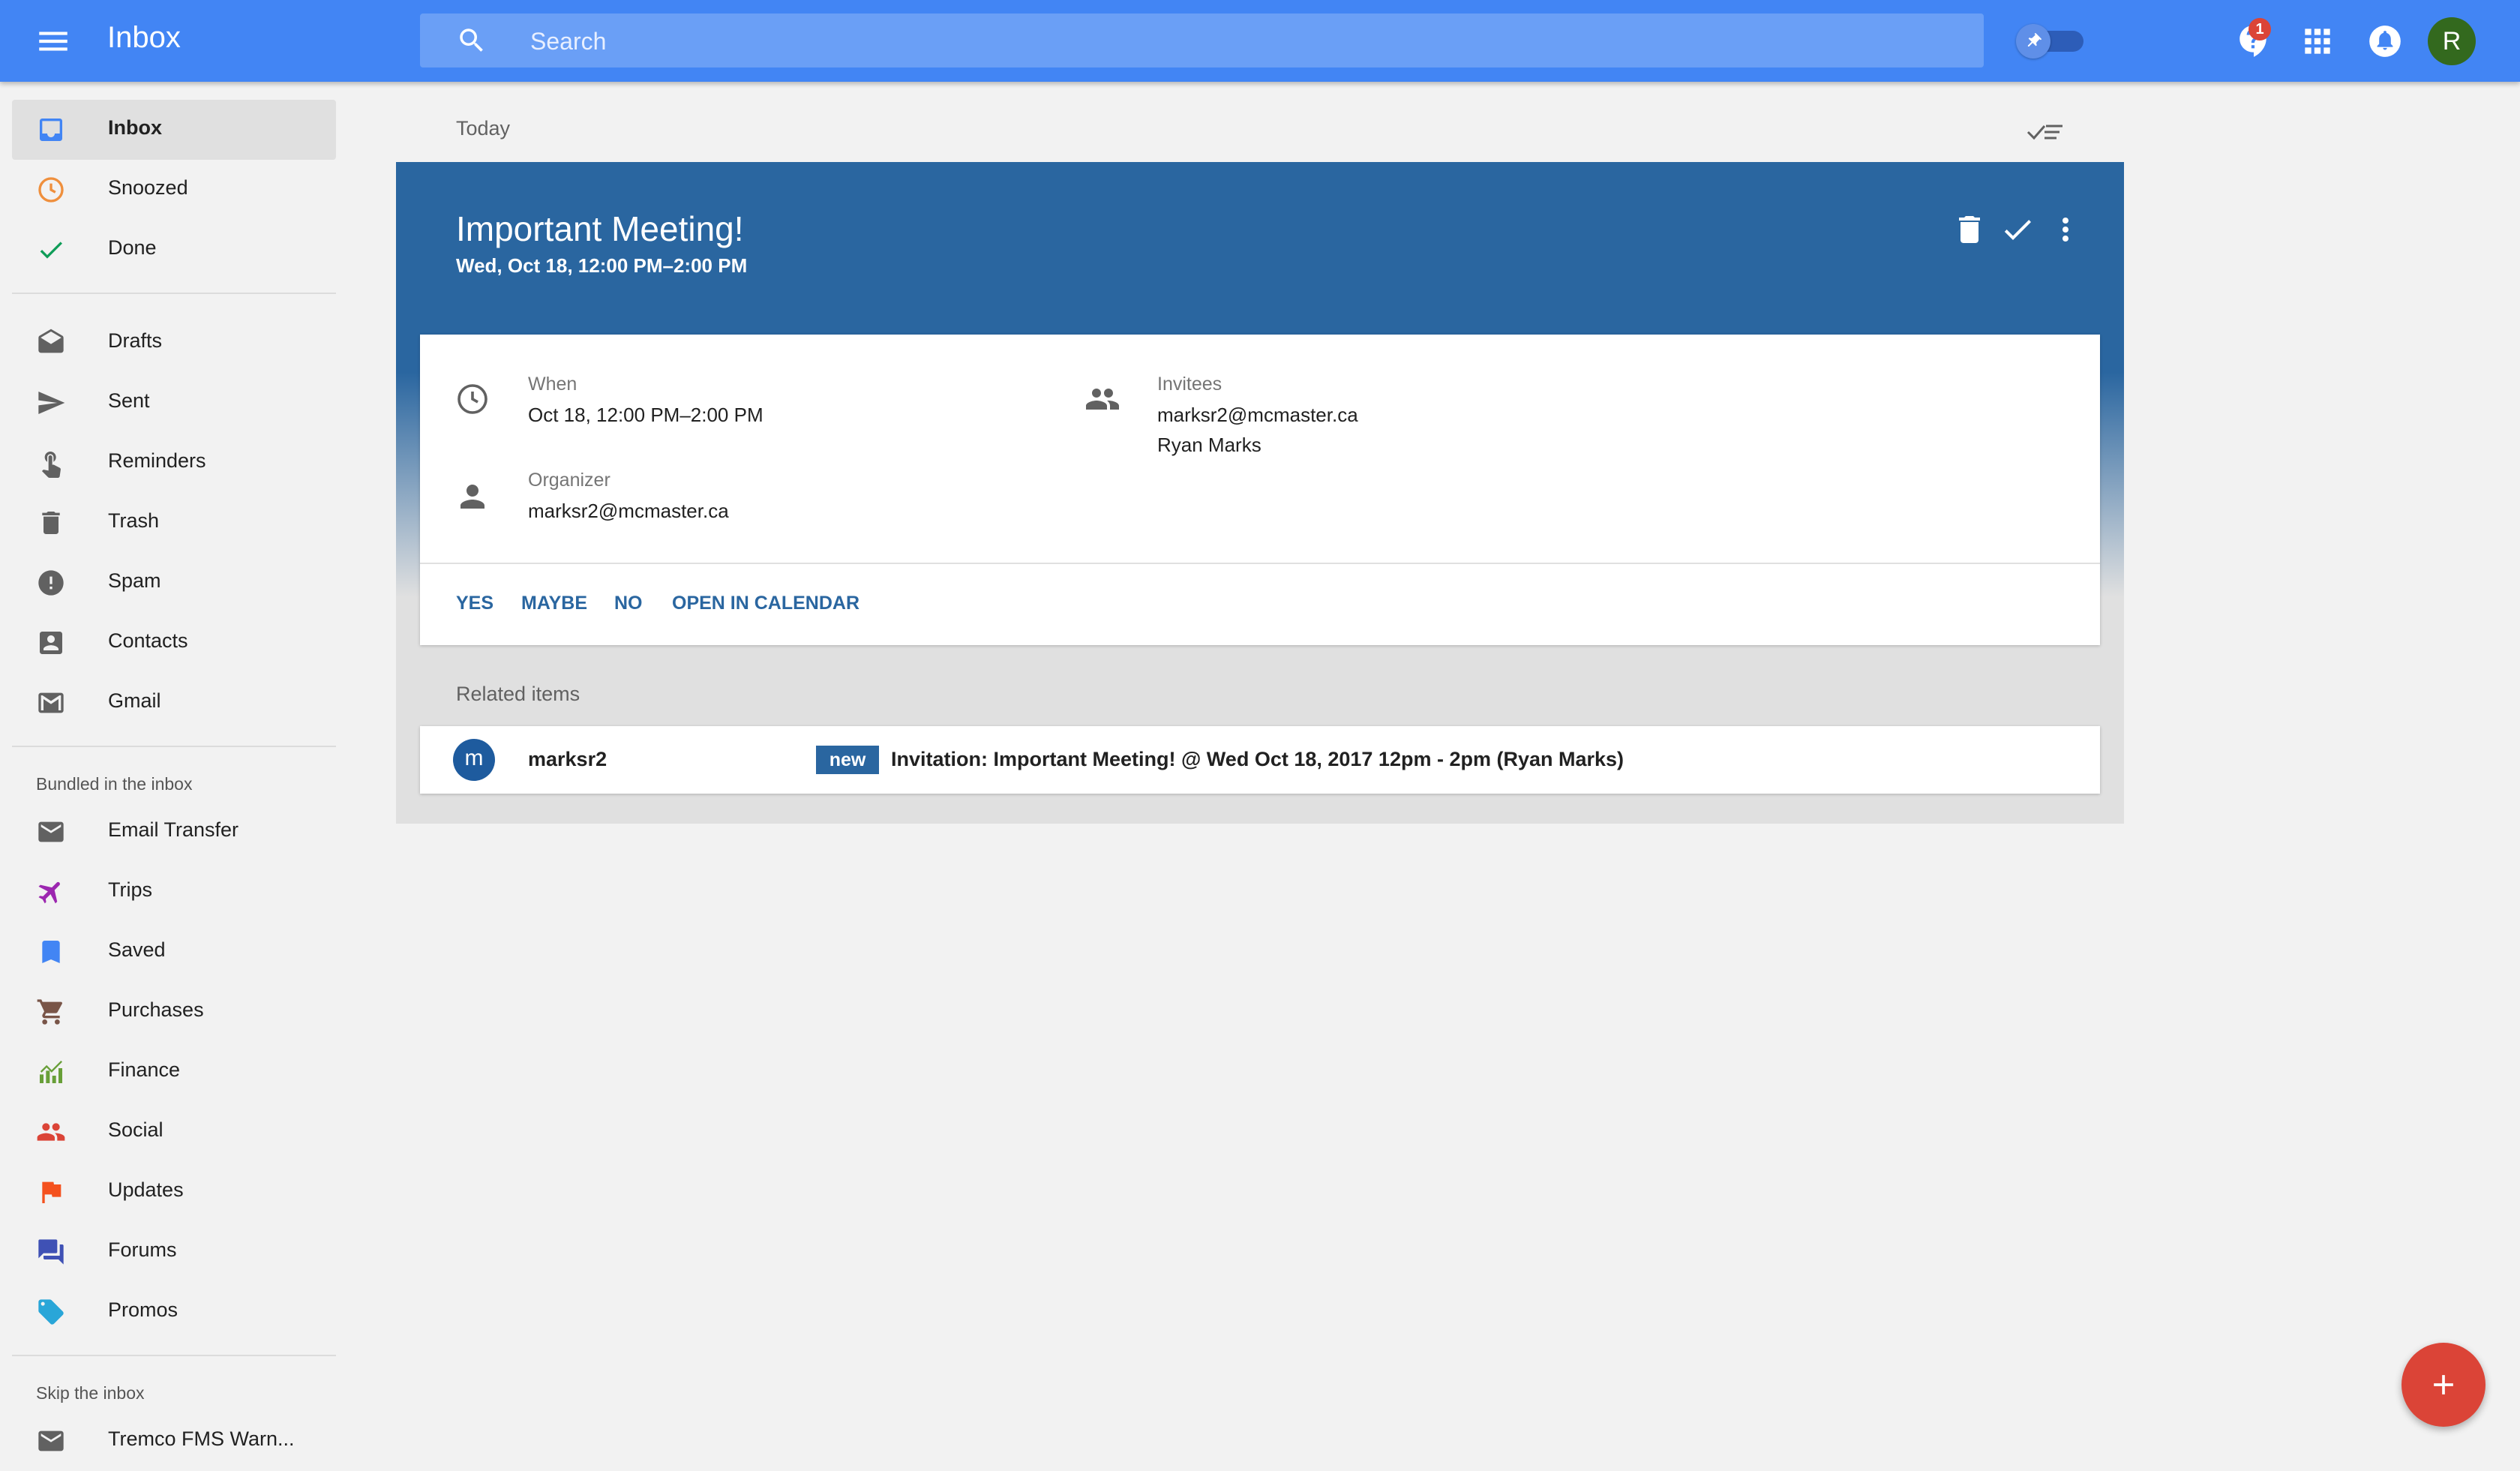  What do you see at coordinates (51, 1012) in the screenshot?
I see `cart-icon` at bounding box center [51, 1012].